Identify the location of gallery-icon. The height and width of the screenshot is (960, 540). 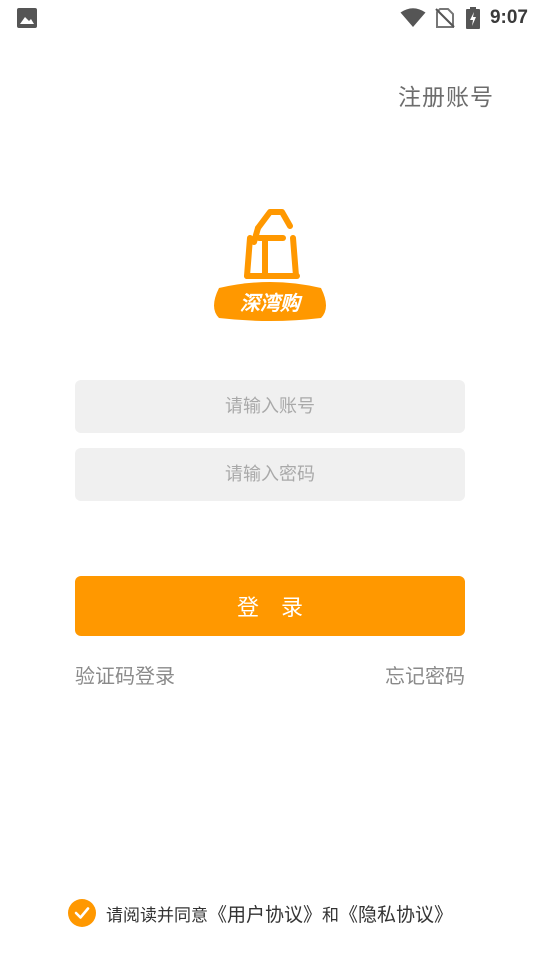
(27, 18).